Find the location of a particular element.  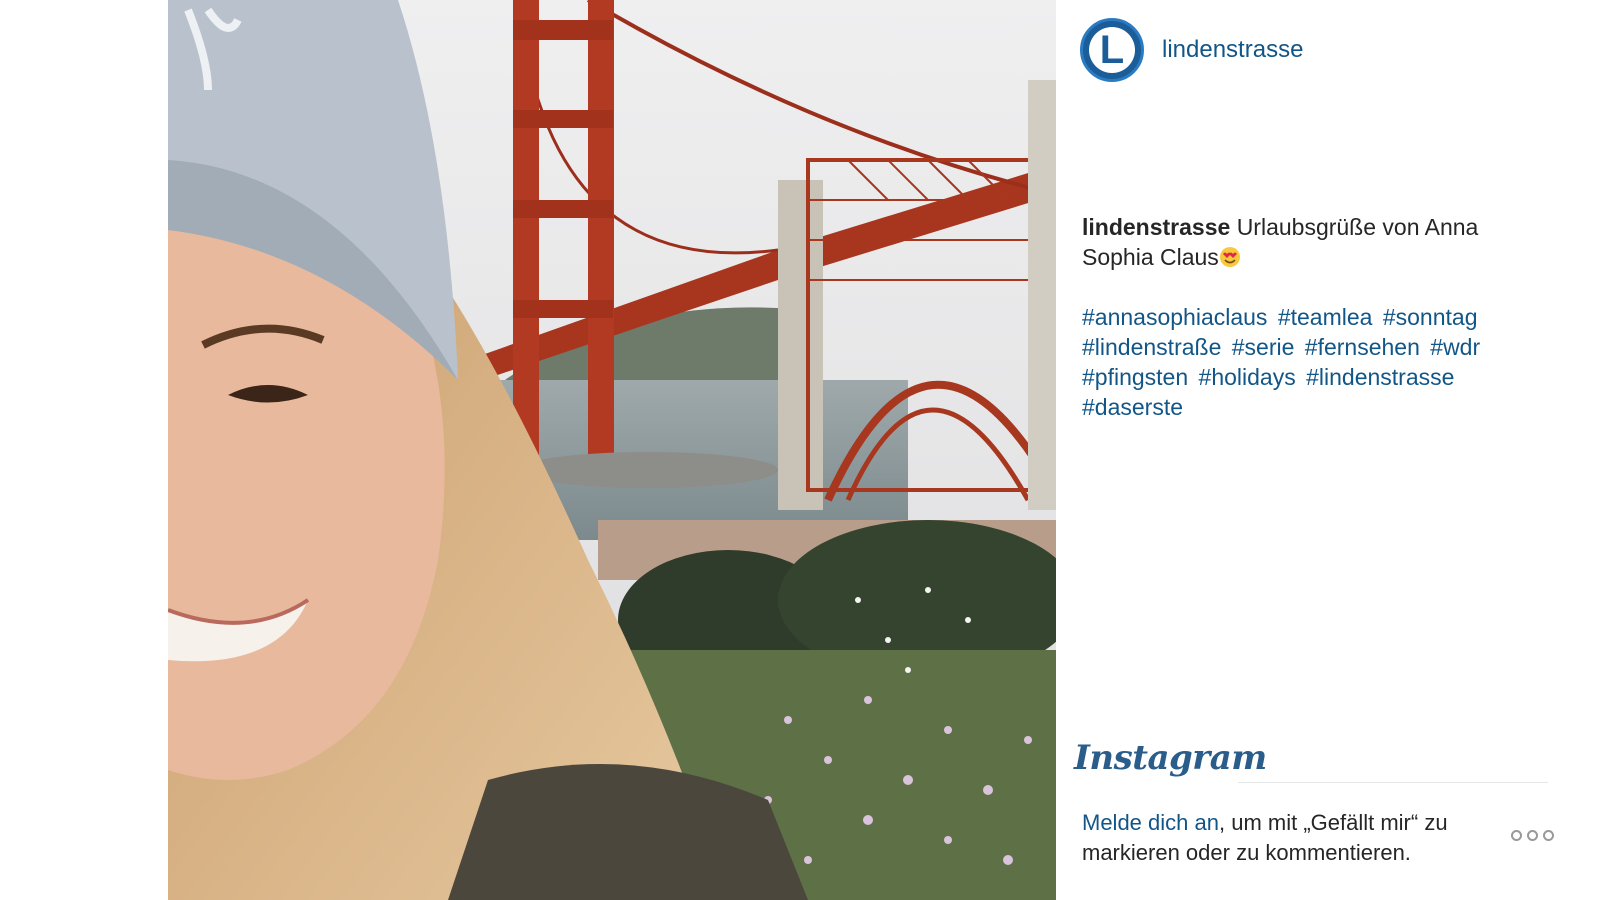

hashtag-link: #lindenstrasse is located at coordinates (1380, 377).